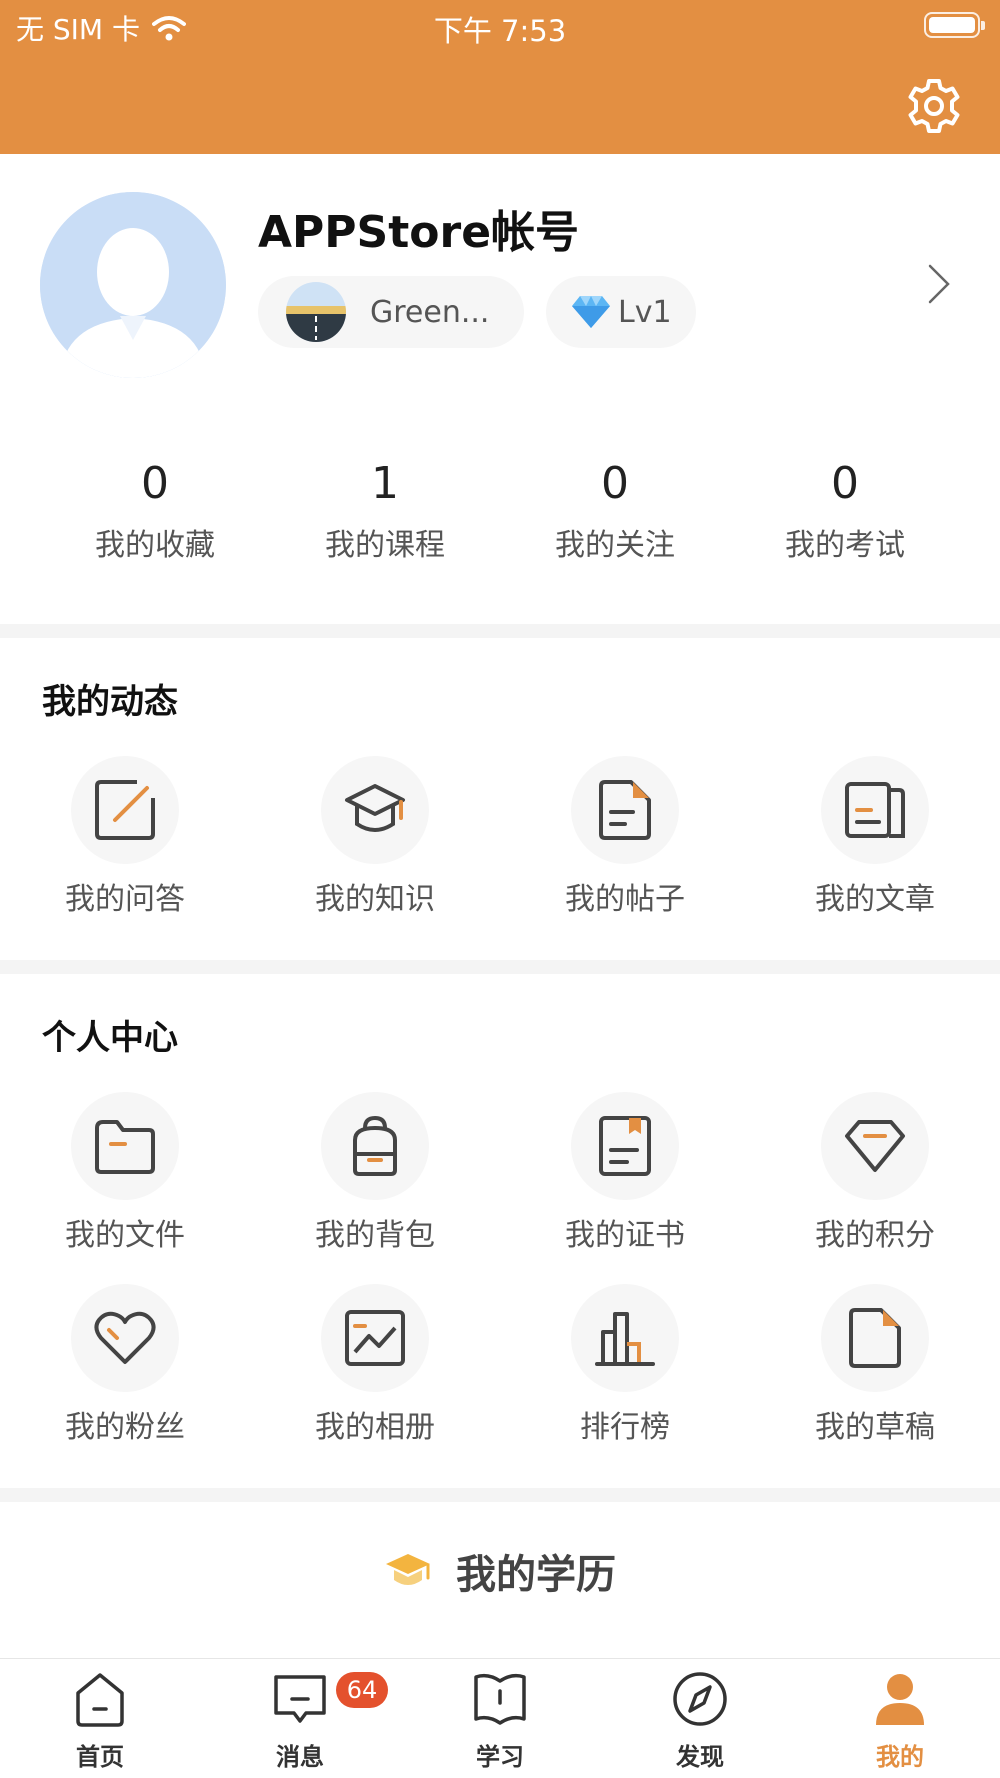  What do you see at coordinates (300, 1699) in the screenshot?
I see `message-icon` at bounding box center [300, 1699].